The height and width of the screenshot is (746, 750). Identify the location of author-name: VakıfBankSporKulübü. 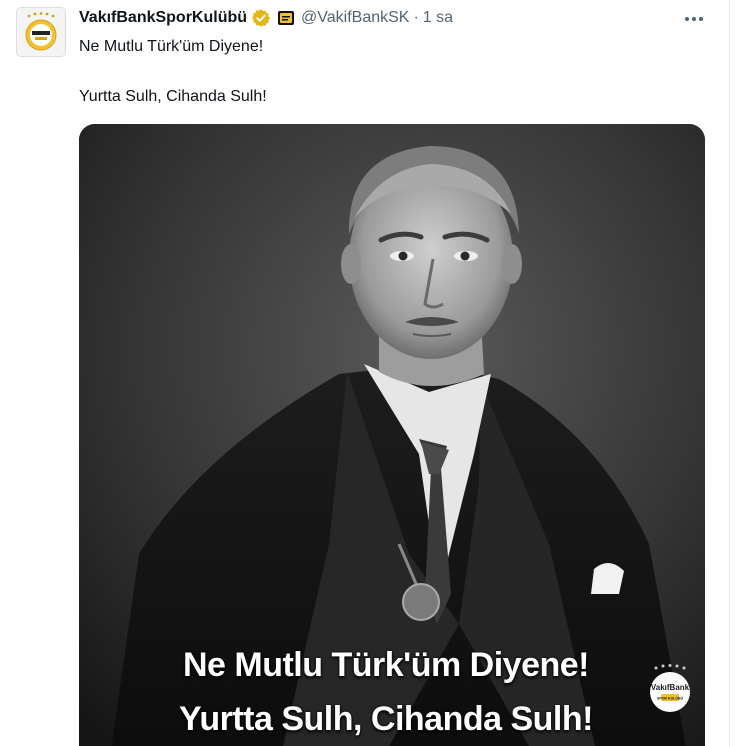
(163, 18).